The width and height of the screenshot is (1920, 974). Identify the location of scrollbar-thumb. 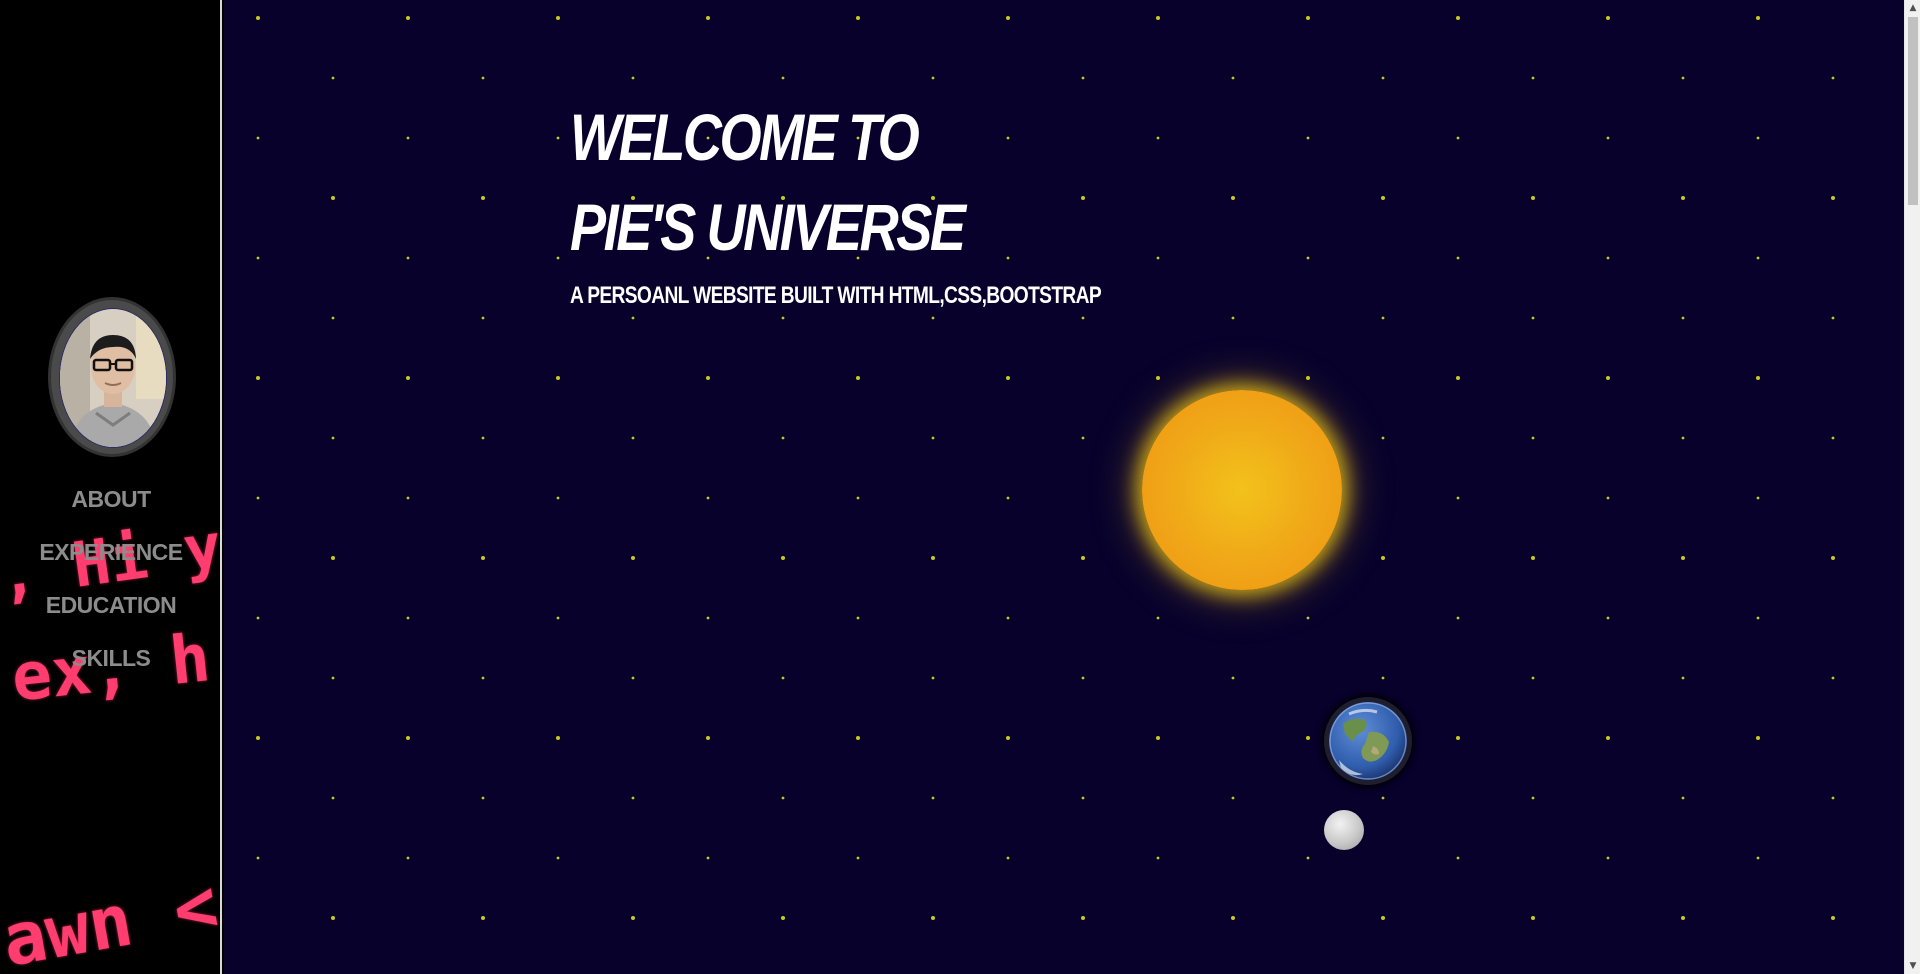
(1913, 111).